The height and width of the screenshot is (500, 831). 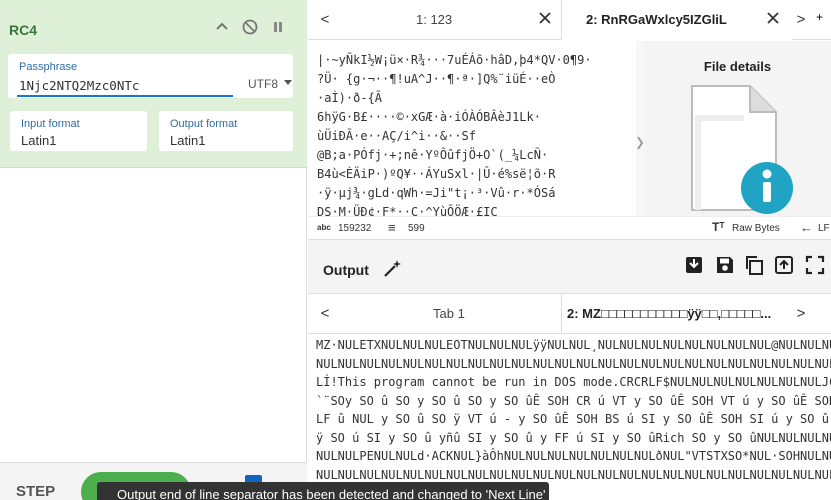 I want to click on output-tab-1: Tab 1, so click(x=451, y=314).